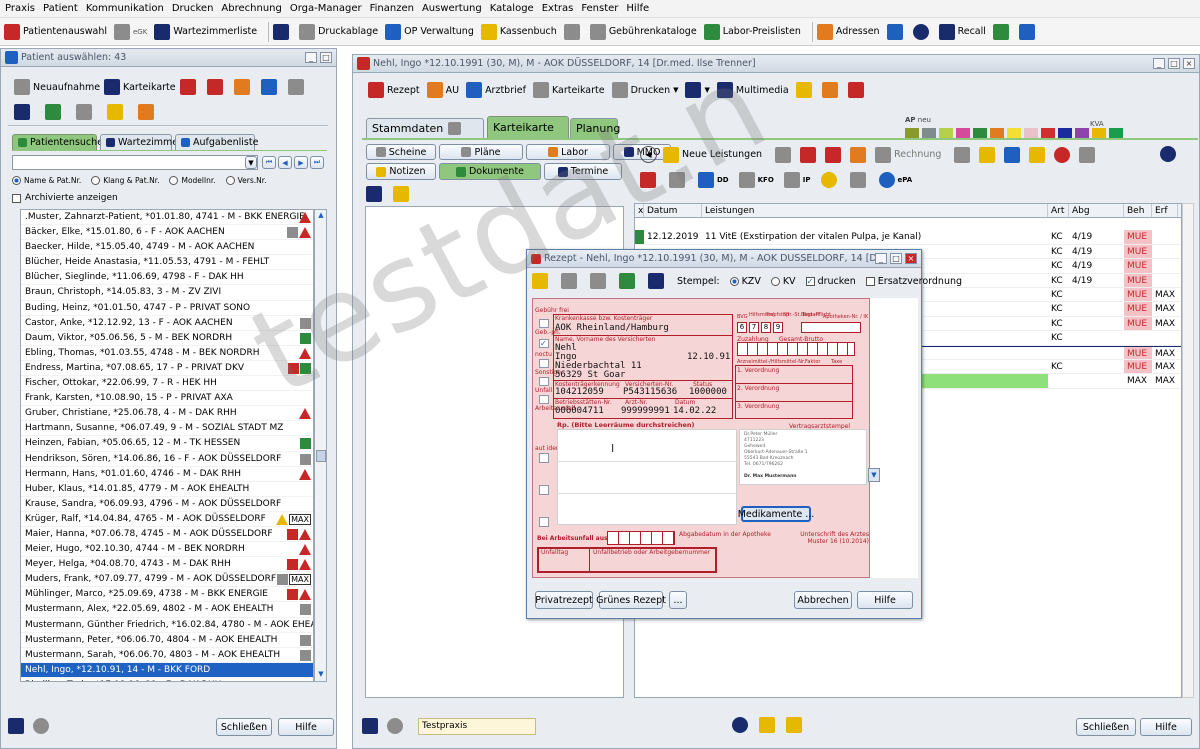 The image size is (1200, 749). What do you see at coordinates (962, 154) in the screenshot?
I see `edit-icon` at bounding box center [962, 154].